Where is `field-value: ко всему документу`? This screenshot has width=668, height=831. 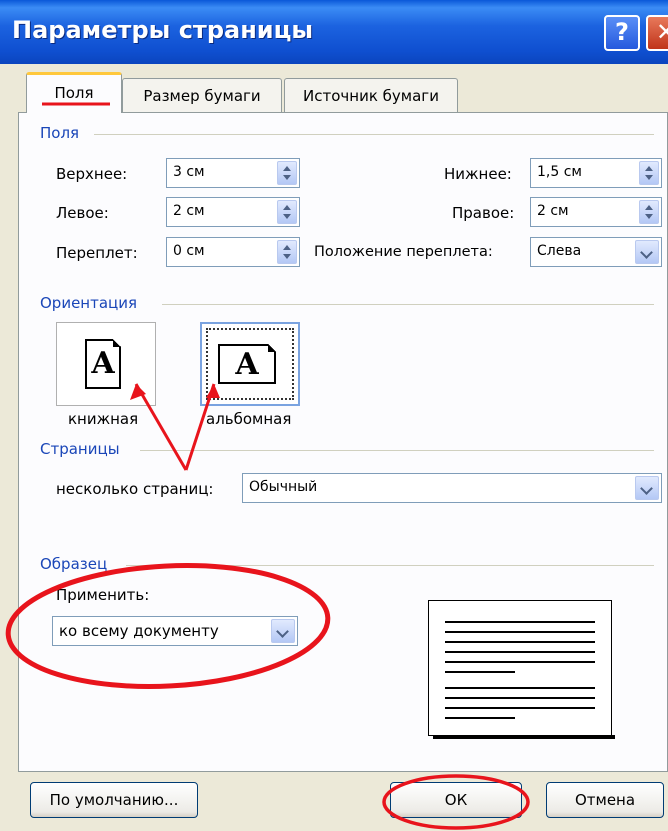 field-value: ко всему документу is located at coordinates (139, 631).